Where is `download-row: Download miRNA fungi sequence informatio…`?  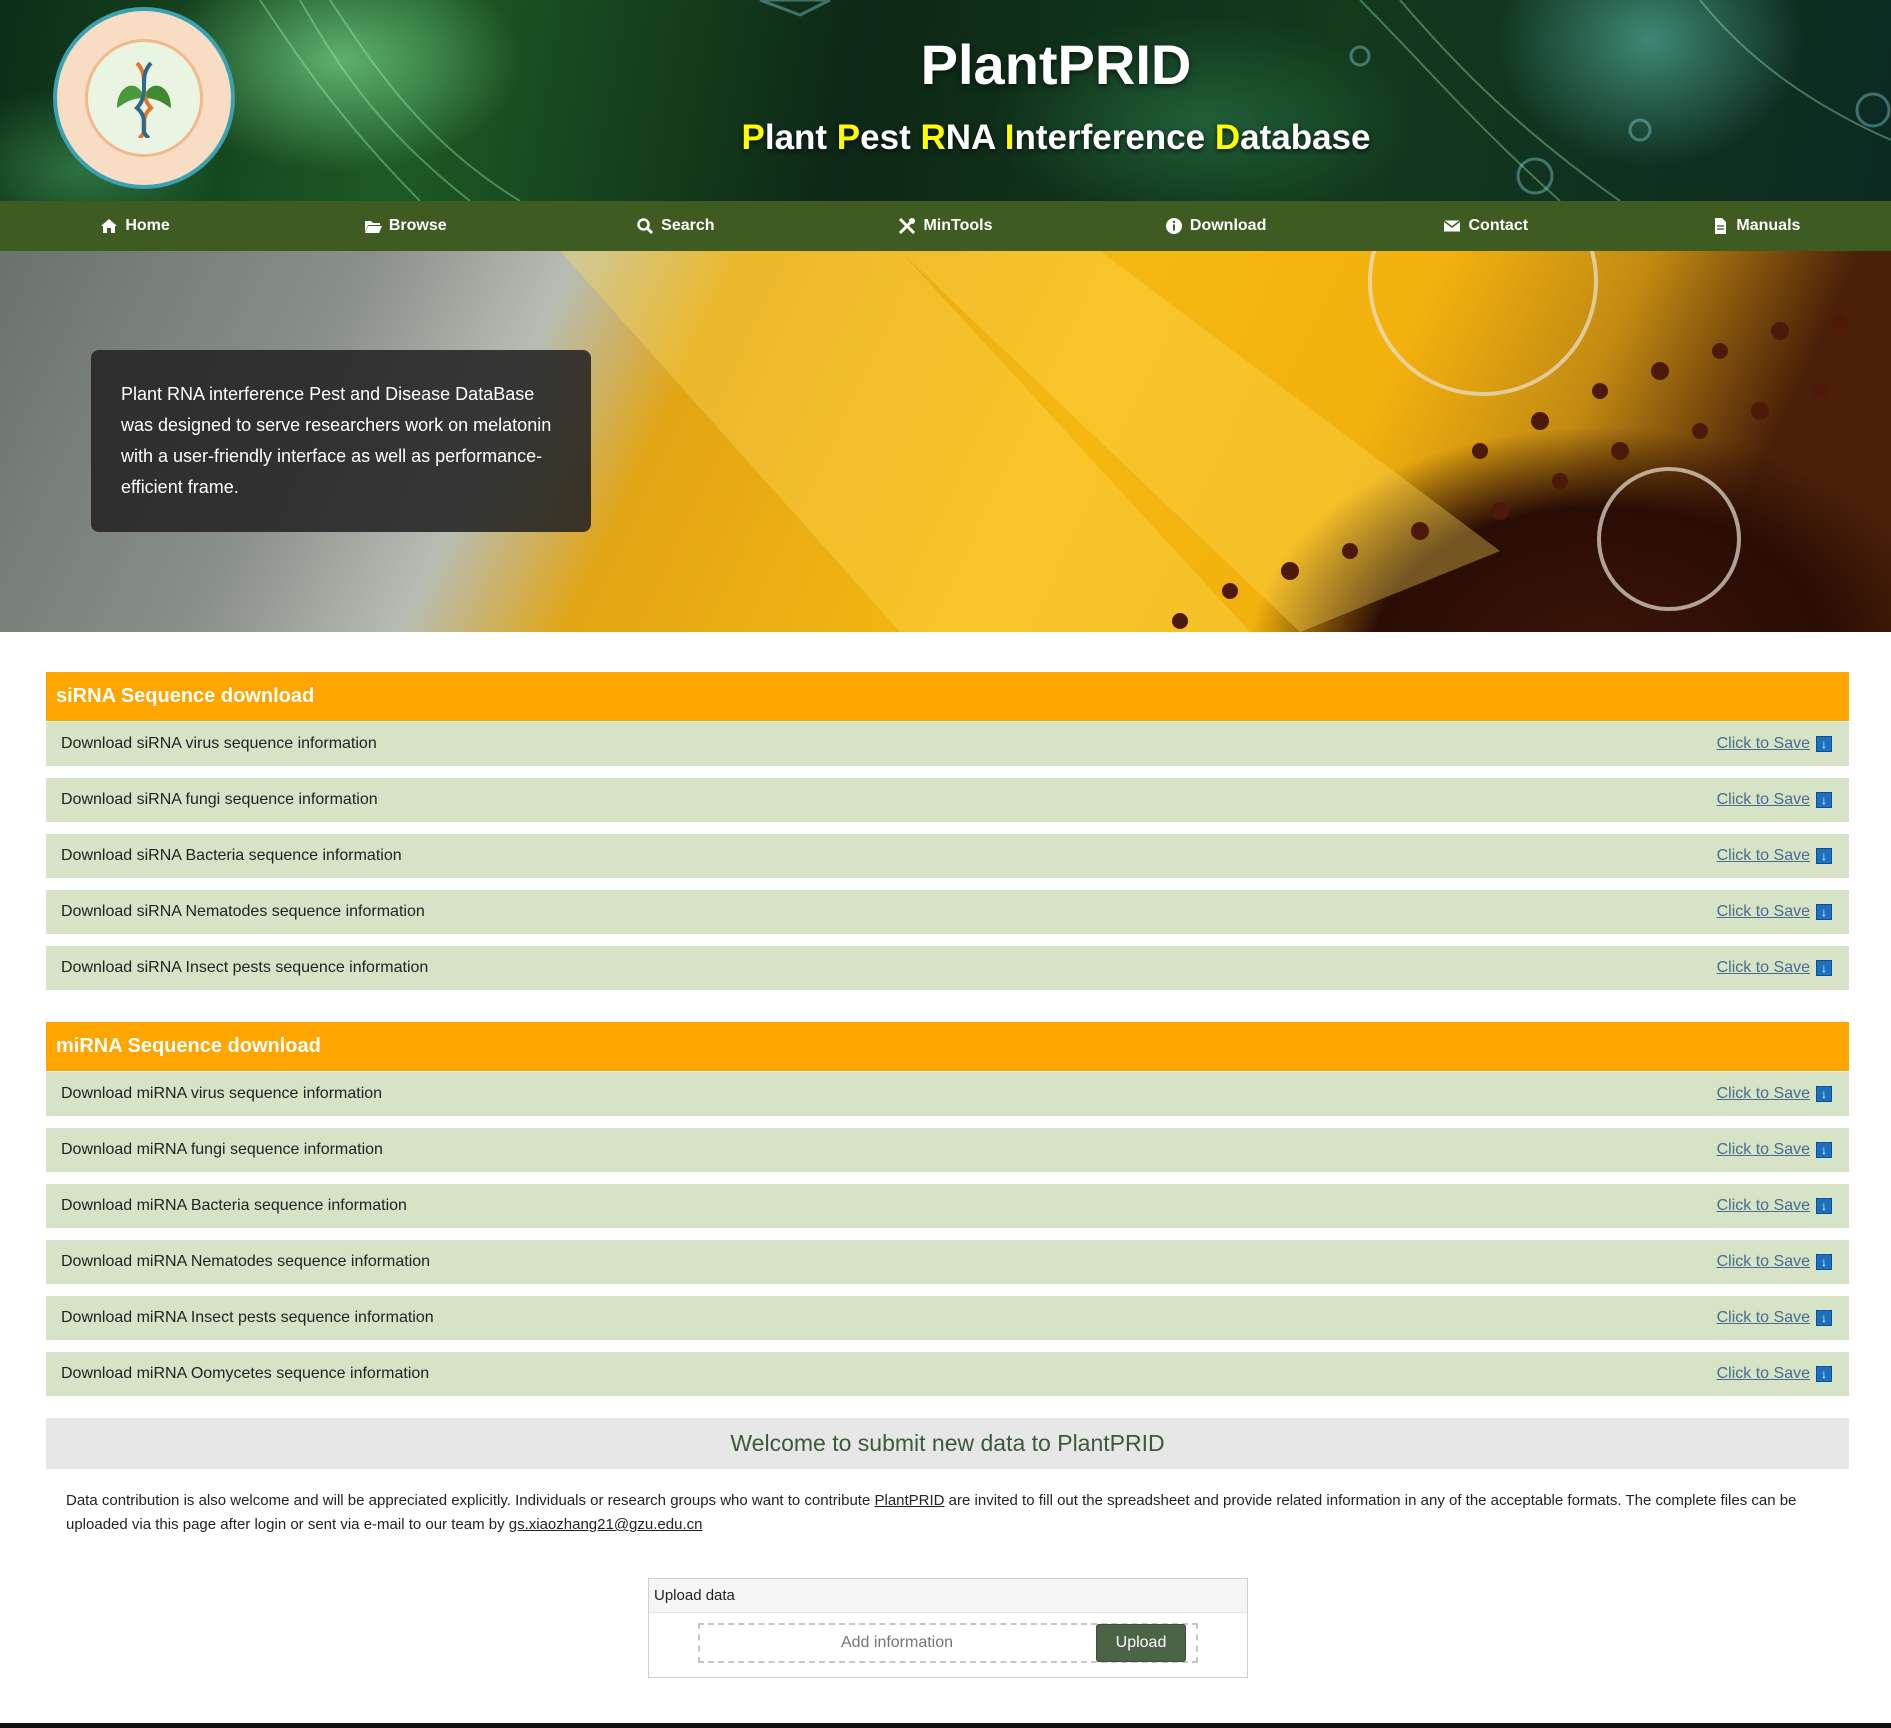 download-row: Download miRNA fungi sequence informatio… is located at coordinates (947, 1150).